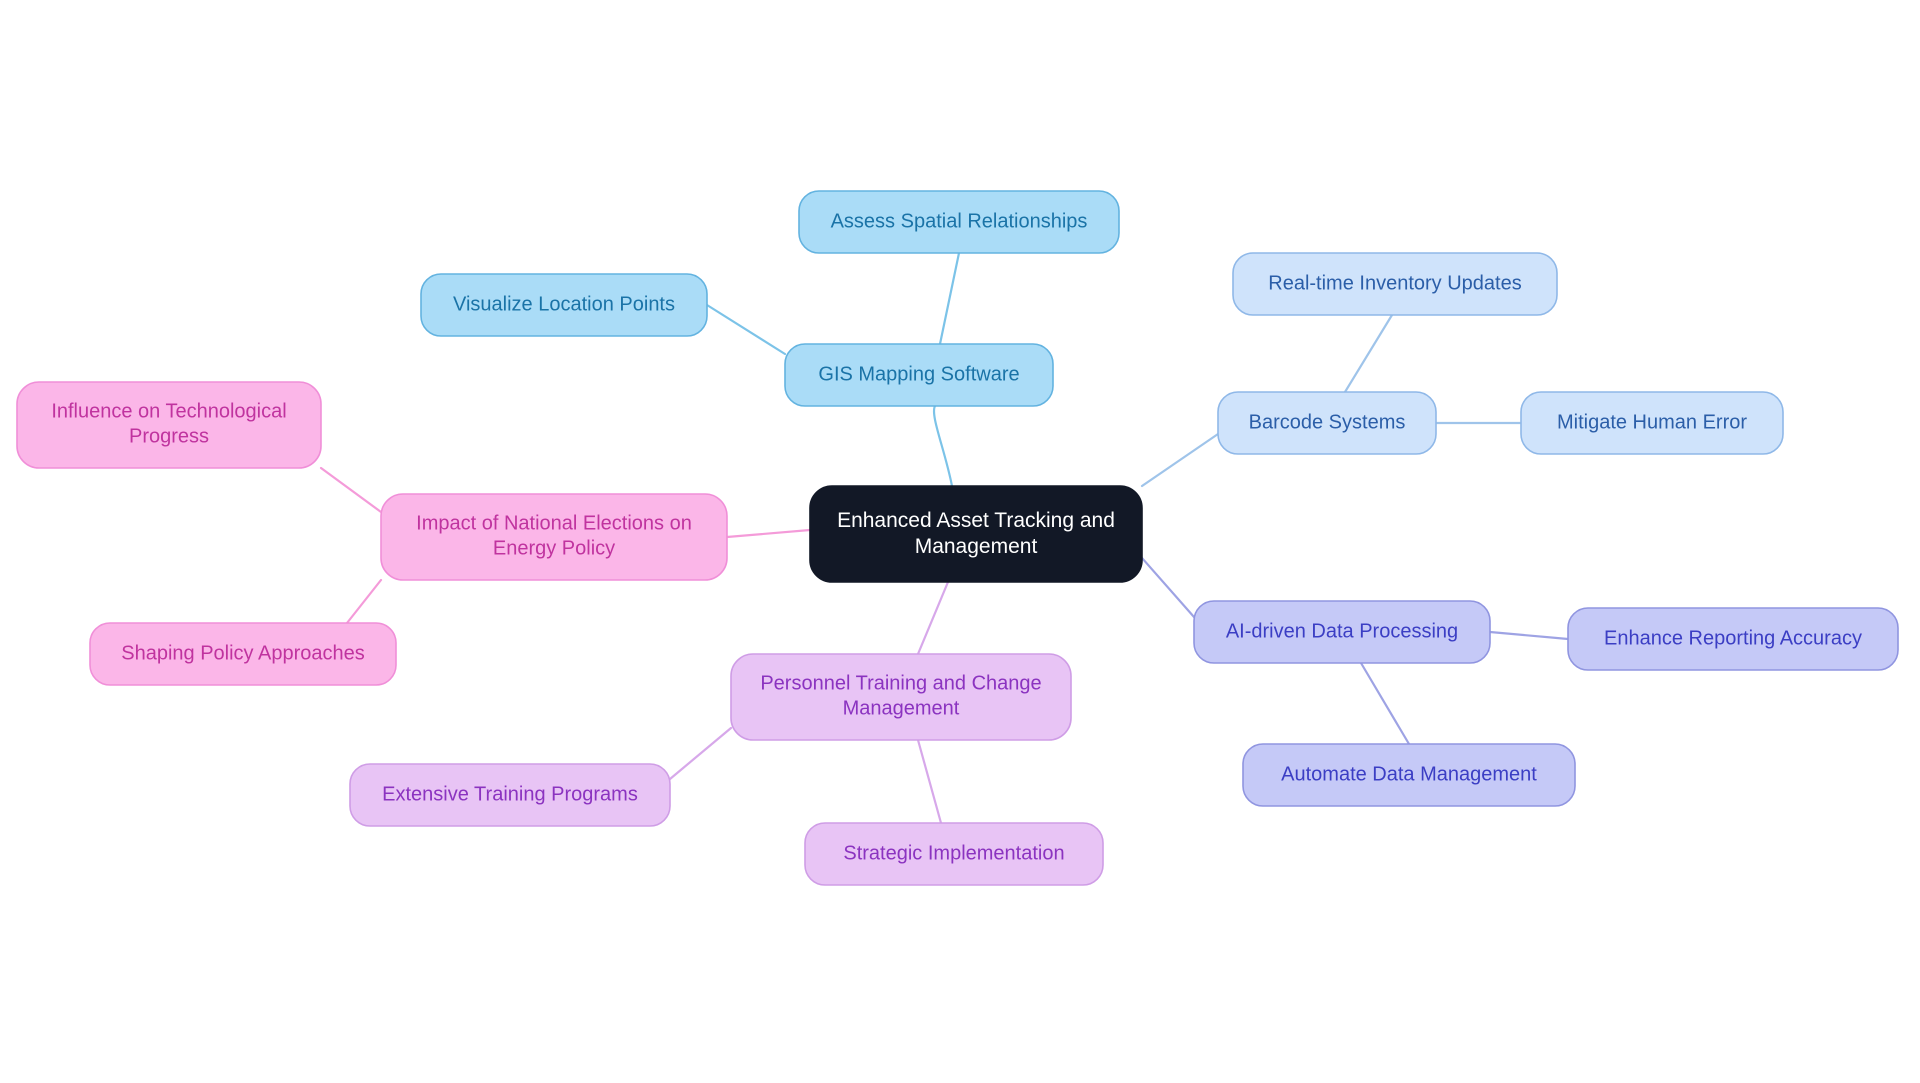 This screenshot has height=1083, width=1920. I want to click on node-label-enhance-reporting-accuracy: Enhance Reporting Accuracy, so click(1733, 638).